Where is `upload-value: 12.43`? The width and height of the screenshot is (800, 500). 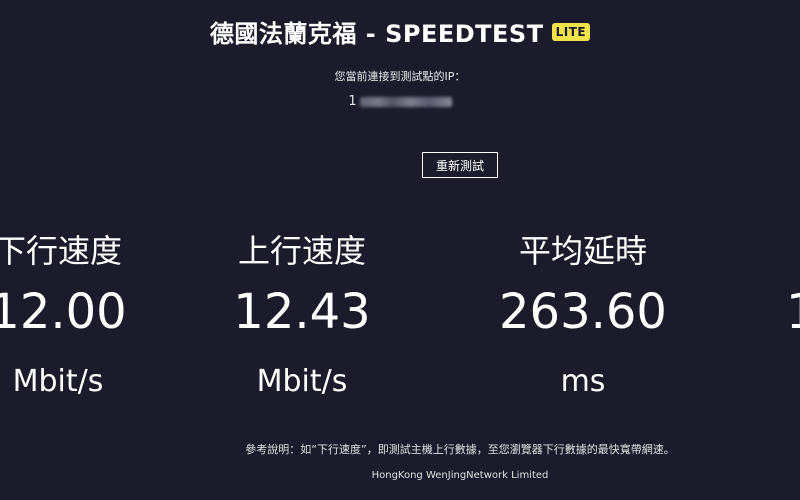 upload-value: 12.43 is located at coordinates (302, 312).